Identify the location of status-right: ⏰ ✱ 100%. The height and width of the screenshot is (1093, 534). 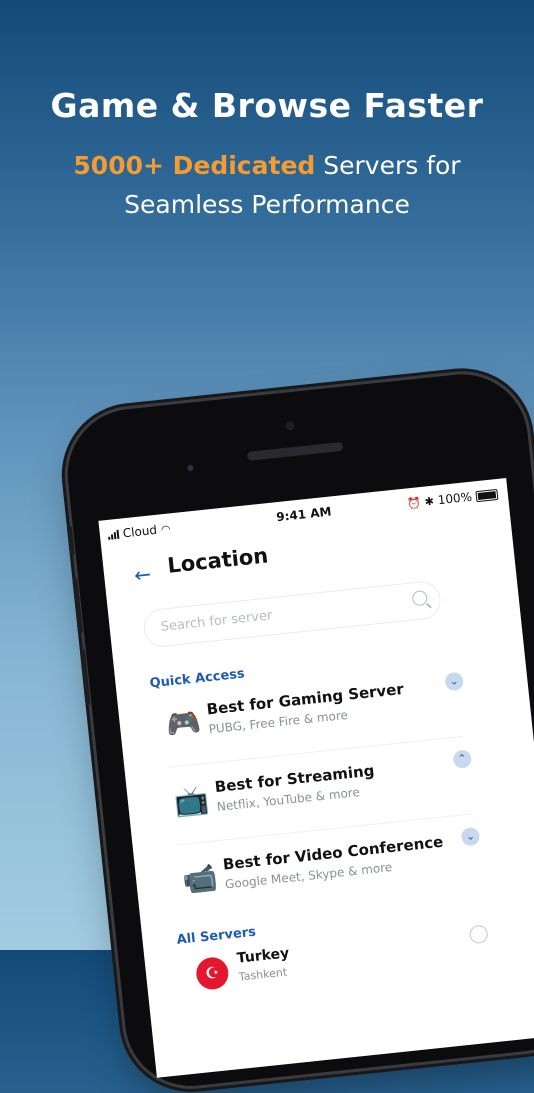
(452, 498).